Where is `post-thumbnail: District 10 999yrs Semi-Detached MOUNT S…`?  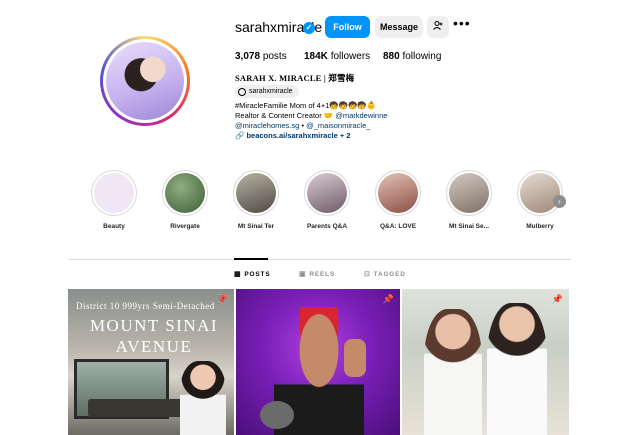
post-thumbnail: District 10 999yrs Semi-Detached MOUNT S… is located at coordinates (151, 362).